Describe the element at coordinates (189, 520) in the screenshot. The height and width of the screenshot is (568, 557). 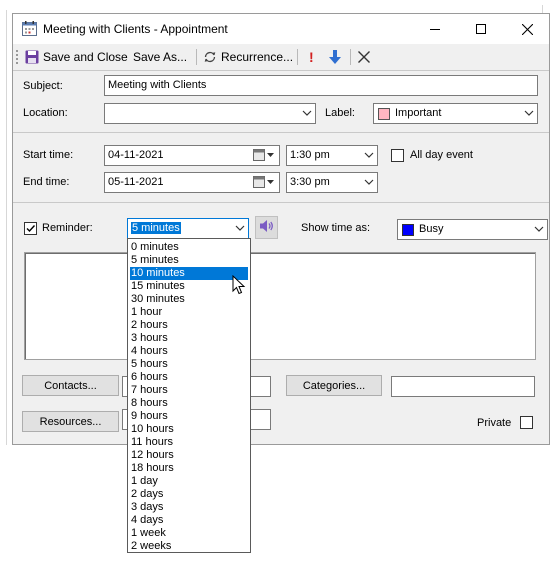
I see `reminder-option: 4 days` at that location.